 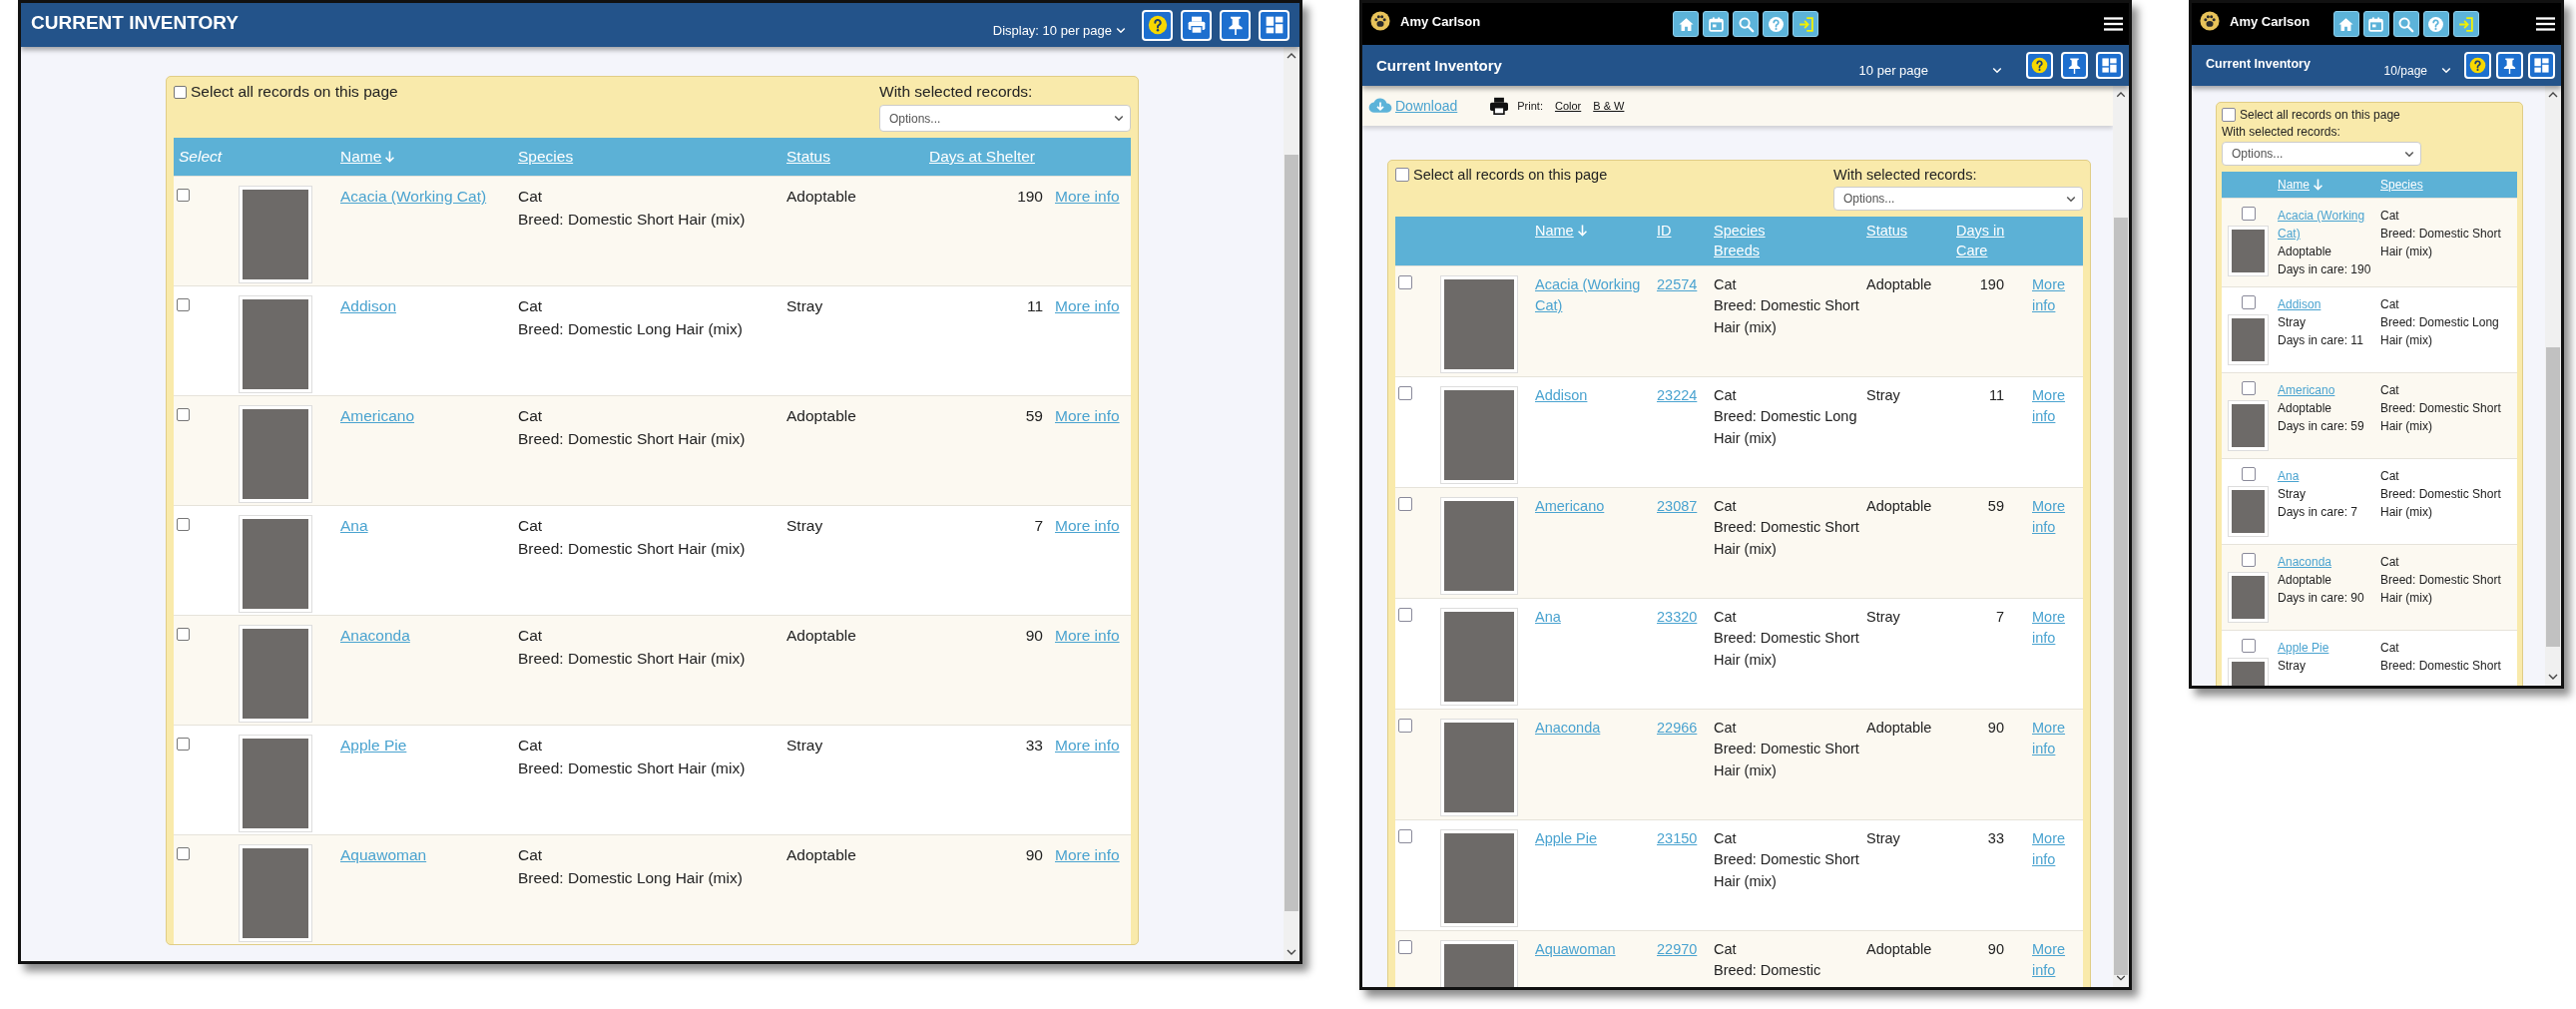 What do you see at coordinates (1568, 106) in the screenshot?
I see `print-option-link: Color` at bounding box center [1568, 106].